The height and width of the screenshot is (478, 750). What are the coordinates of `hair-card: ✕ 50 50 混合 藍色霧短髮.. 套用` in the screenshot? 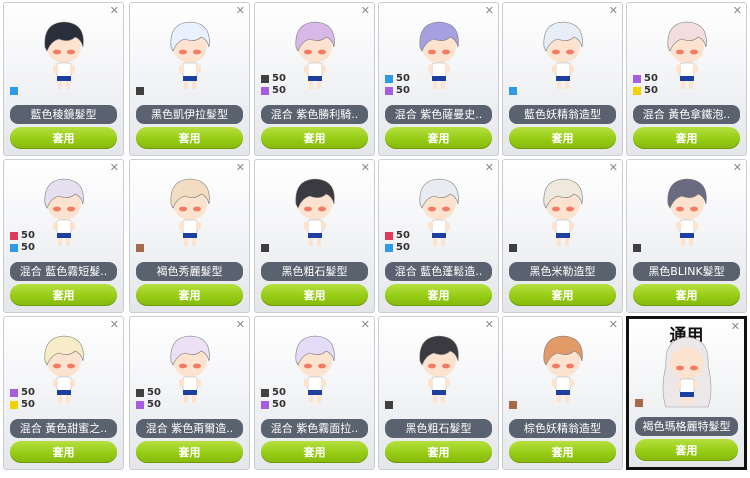 It's located at (63, 236).